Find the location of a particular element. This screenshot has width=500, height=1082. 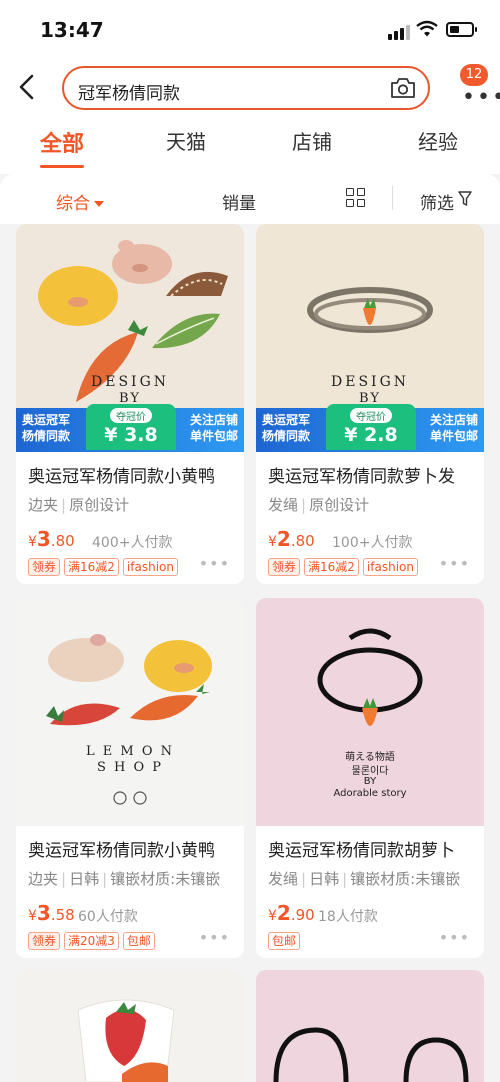

product-image is located at coordinates (370, 1026).